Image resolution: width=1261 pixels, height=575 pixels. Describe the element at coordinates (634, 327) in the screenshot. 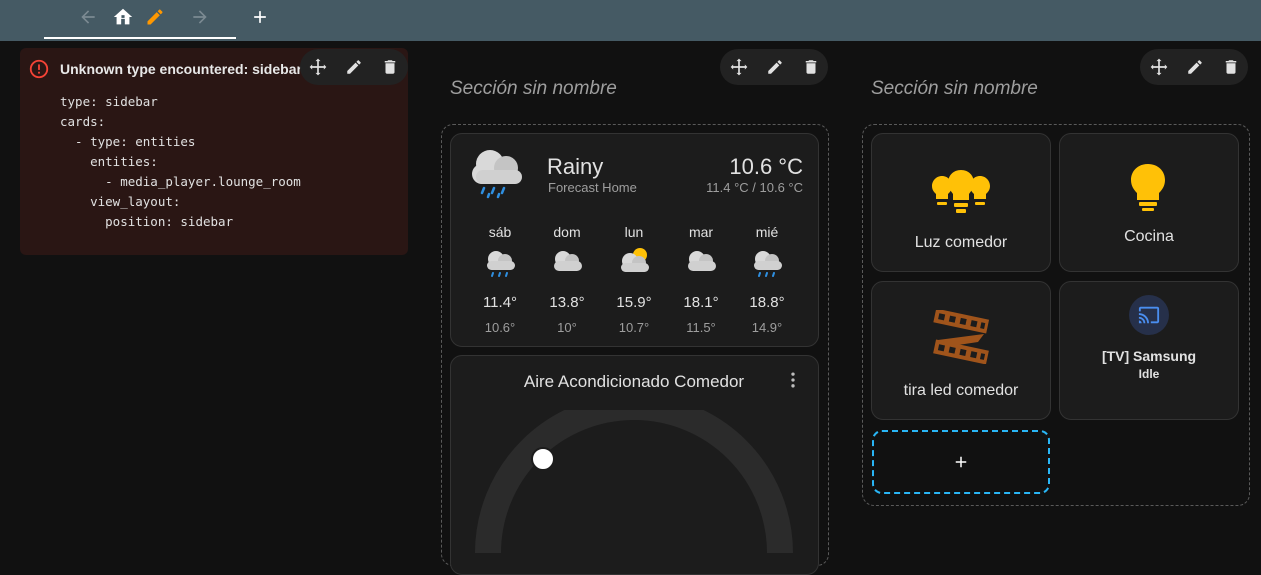

I see `forecast-low: 10.7°` at that location.